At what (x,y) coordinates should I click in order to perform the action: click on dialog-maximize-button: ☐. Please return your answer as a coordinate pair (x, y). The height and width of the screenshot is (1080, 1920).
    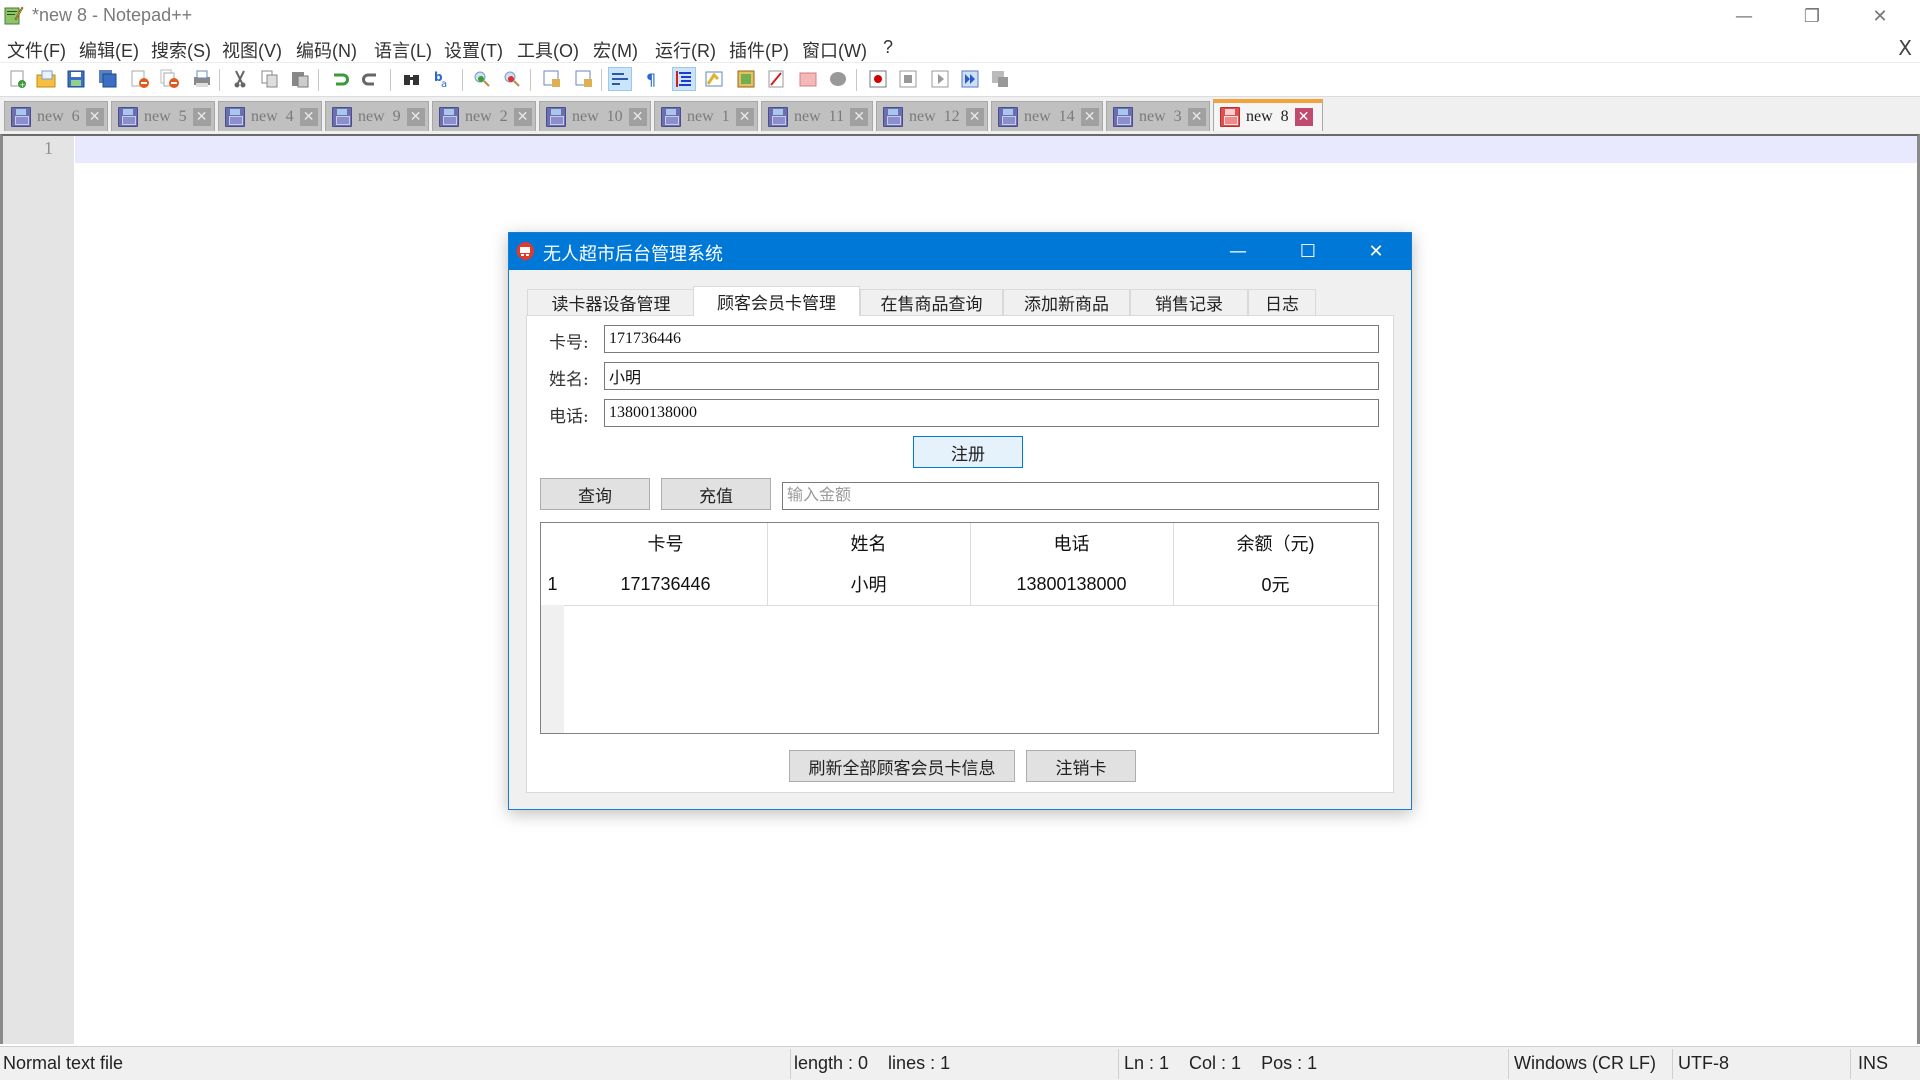
    Looking at the image, I should click on (1308, 251).